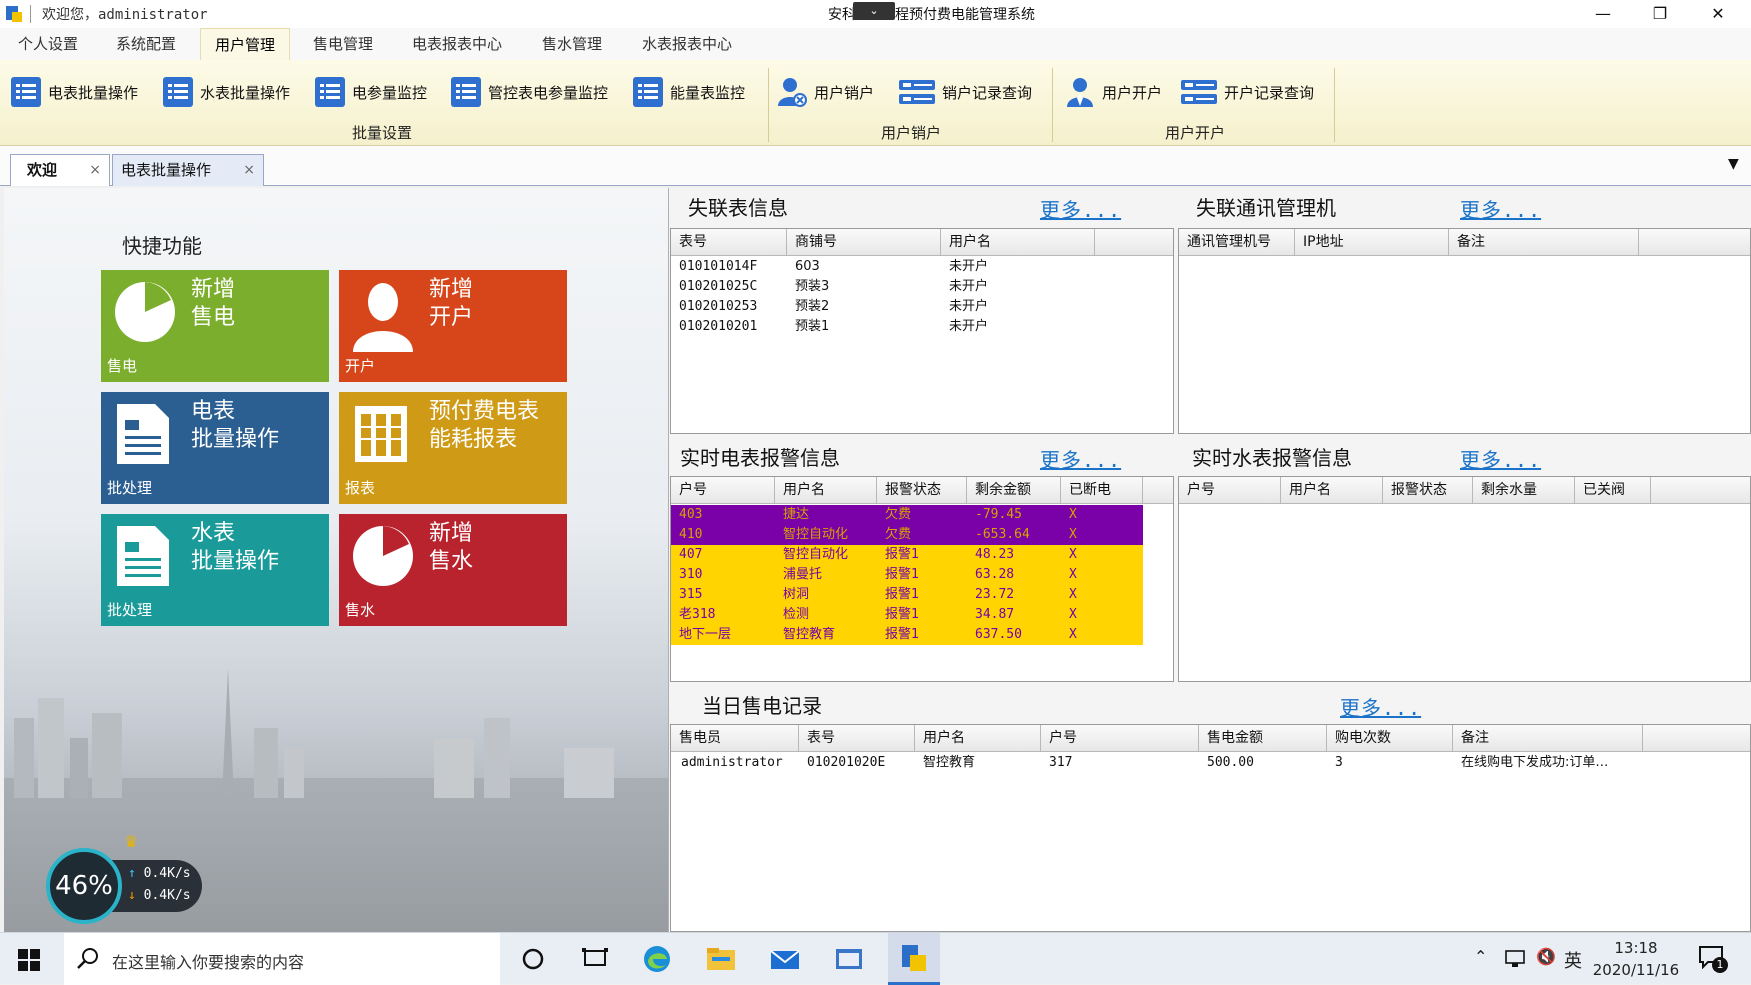 The image size is (1751, 985). Describe the element at coordinates (864, 242) in the screenshot. I see `column-header: 商铺号` at that location.